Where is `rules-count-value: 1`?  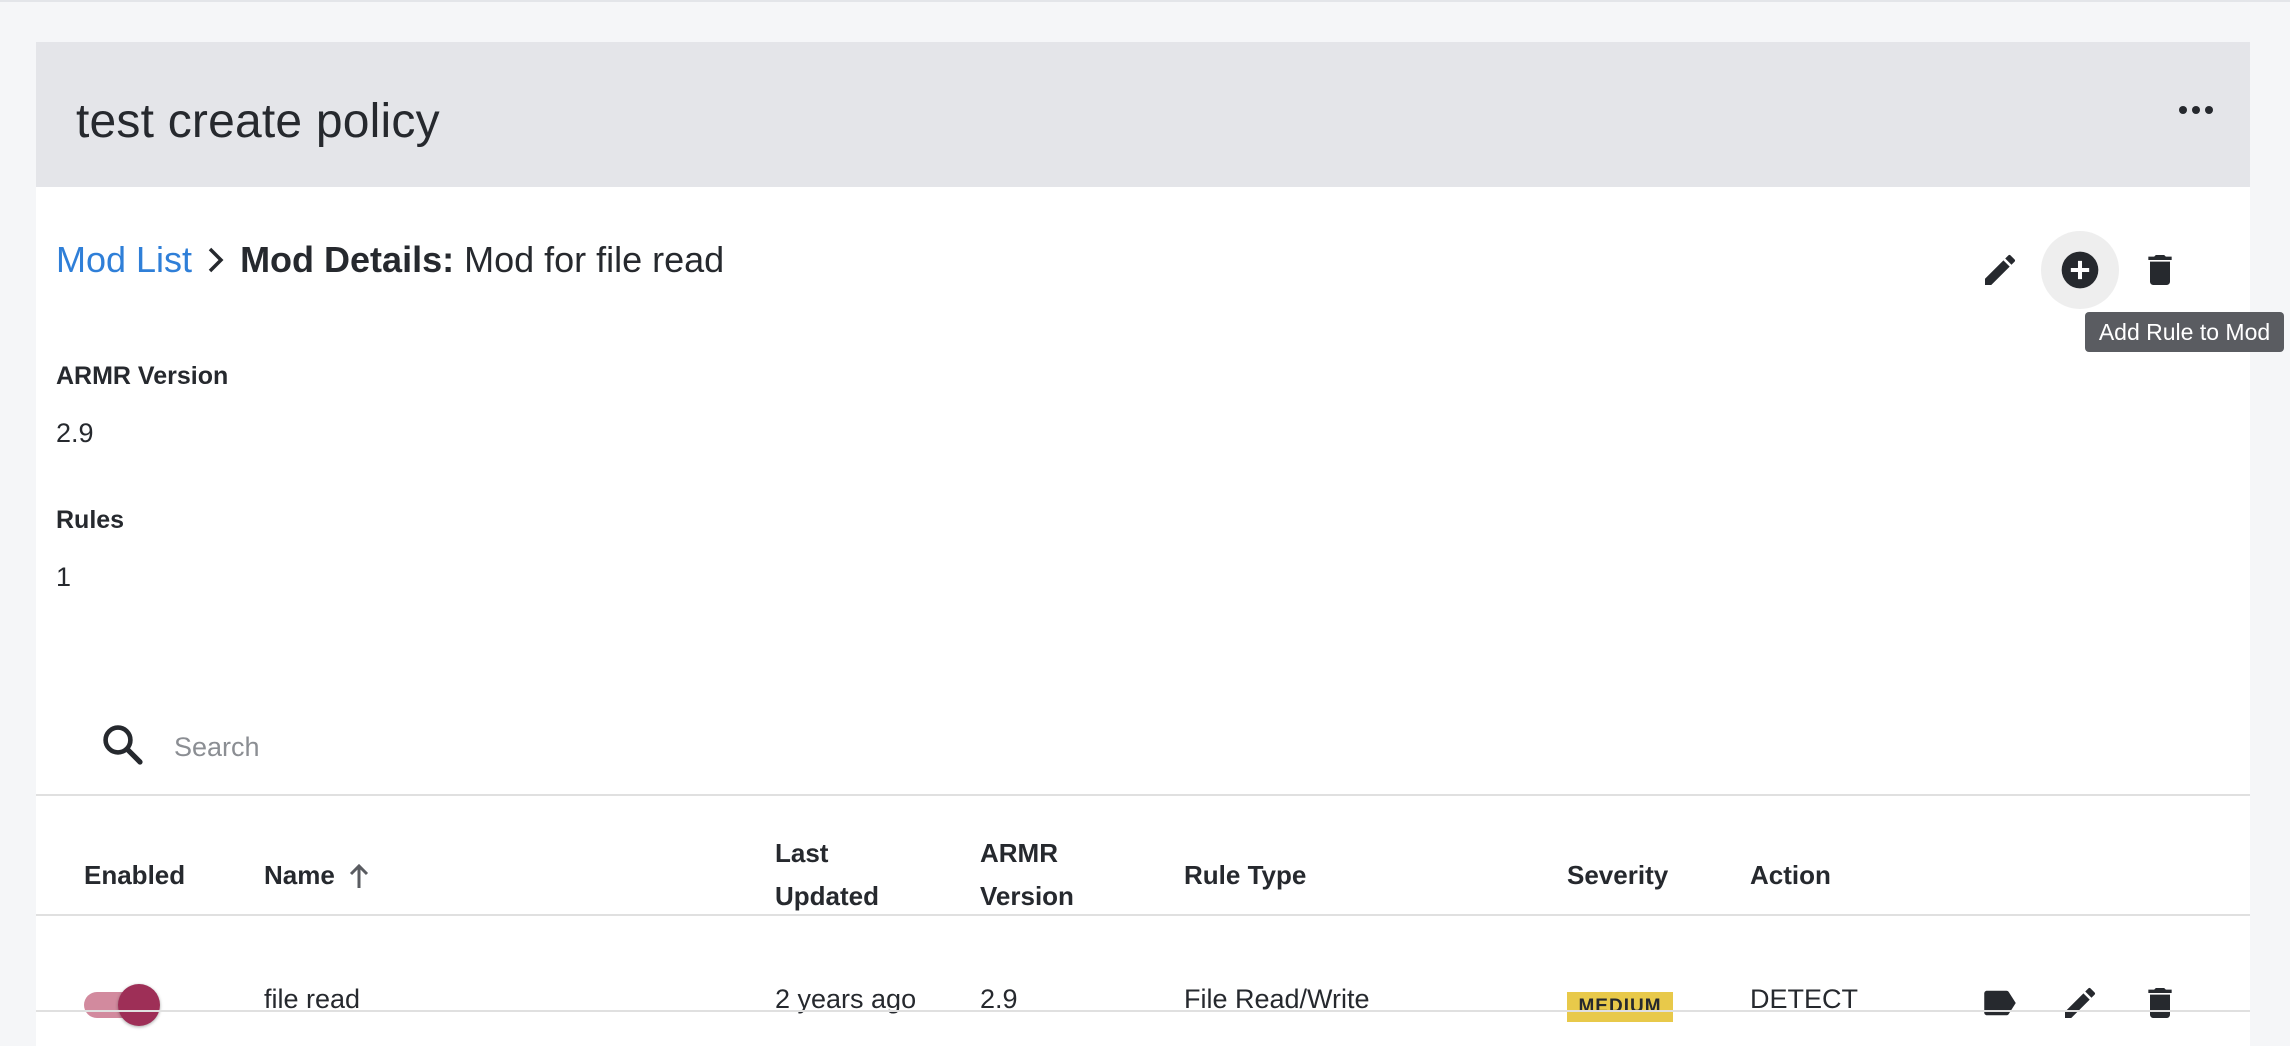 rules-count-value: 1 is located at coordinates (64, 577).